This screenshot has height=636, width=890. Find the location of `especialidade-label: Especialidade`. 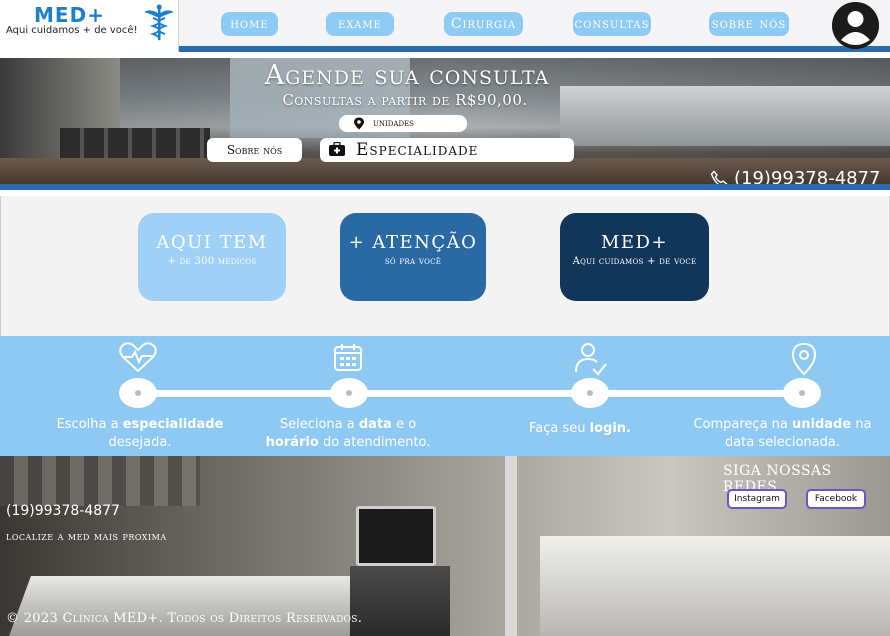

especialidade-label: Especialidade is located at coordinates (417, 150).